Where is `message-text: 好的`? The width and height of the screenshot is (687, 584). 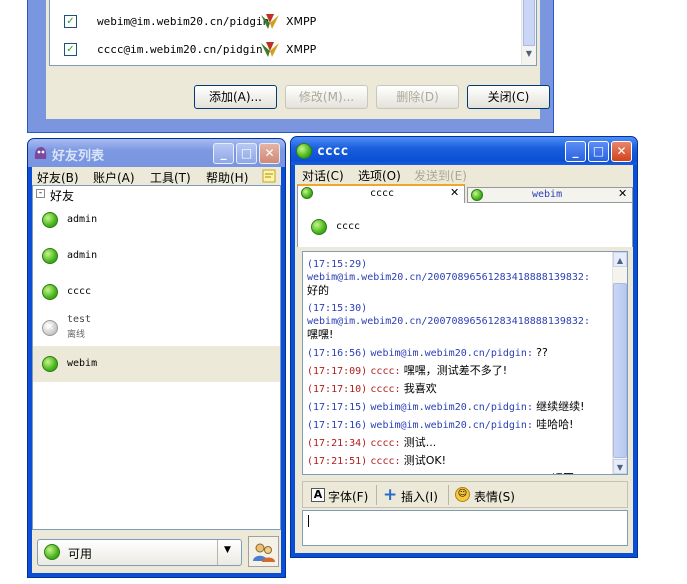
message-text: 好的 is located at coordinates (318, 290).